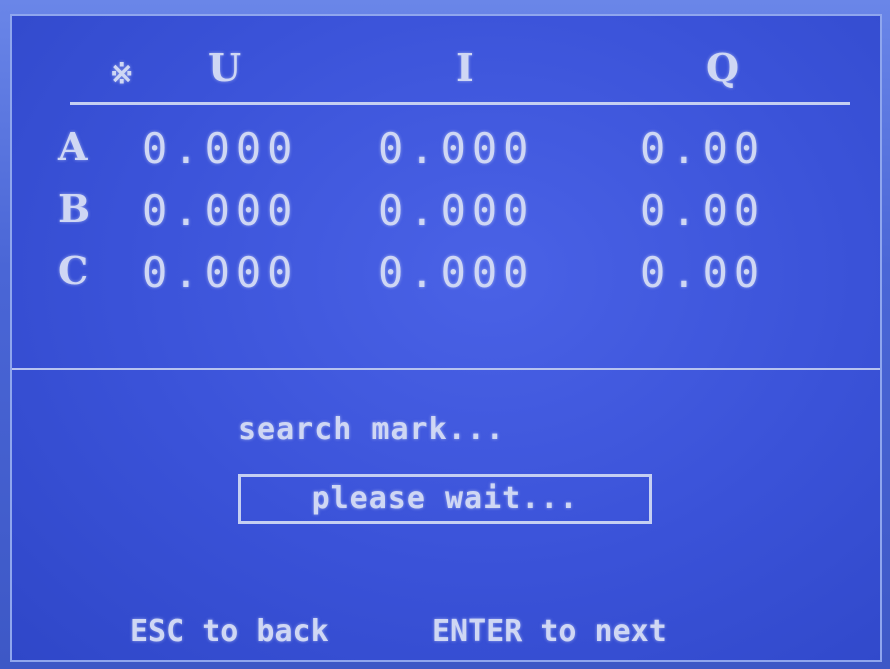 The width and height of the screenshot is (890, 669). Describe the element at coordinates (460, 103) in the screenshot. I see `header-divider` at that location.